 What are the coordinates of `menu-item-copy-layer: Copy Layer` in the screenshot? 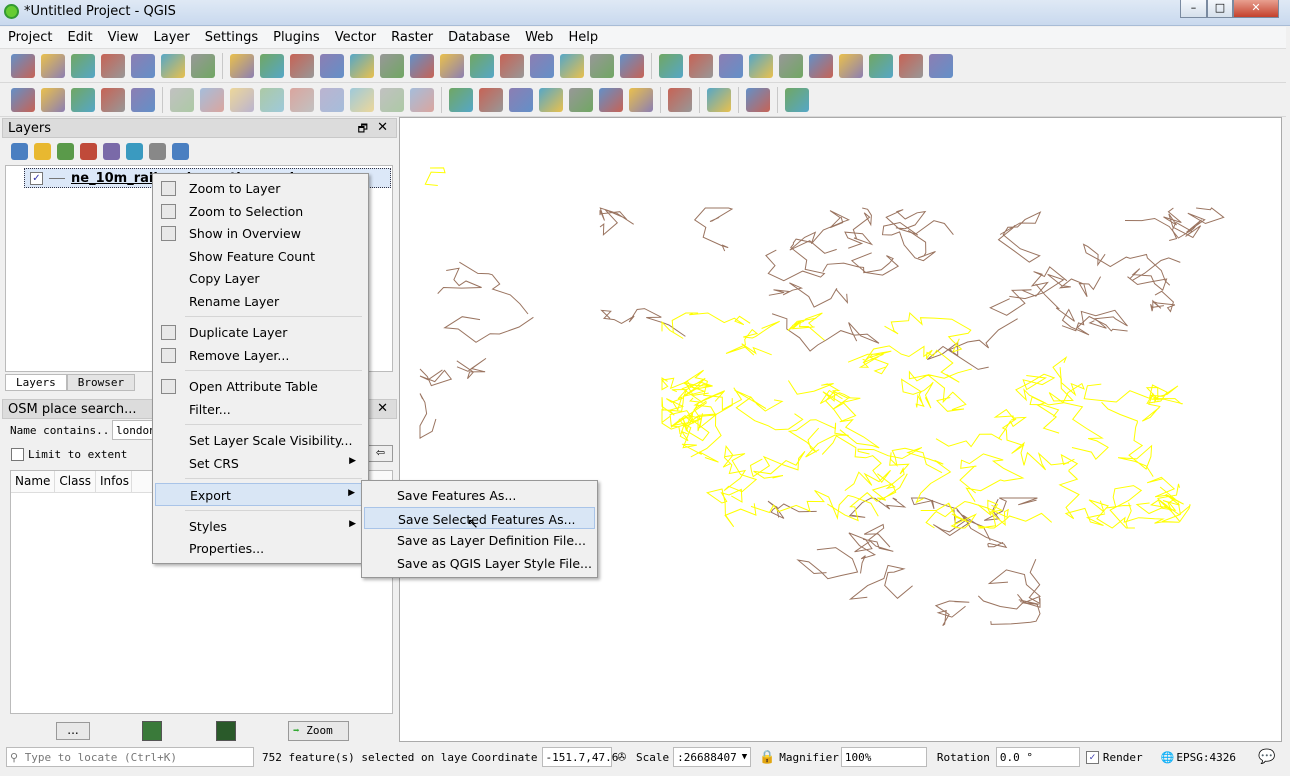 It's located at (260, 278).